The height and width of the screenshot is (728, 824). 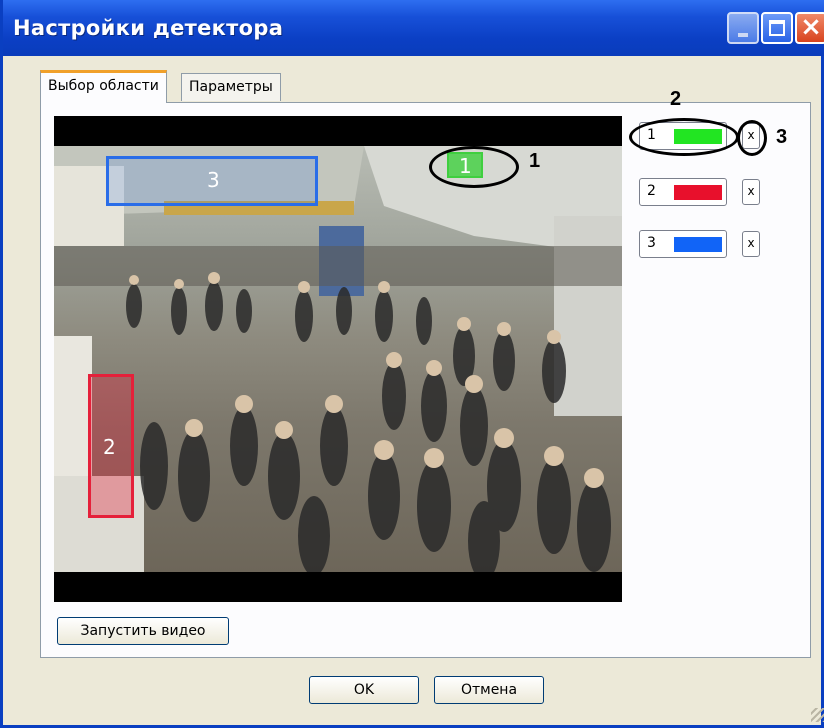 What do you see at coordinates (231, 87) in the screenshot?
I see `tab-parameters: Параметры` at bounding box center [231, 87].